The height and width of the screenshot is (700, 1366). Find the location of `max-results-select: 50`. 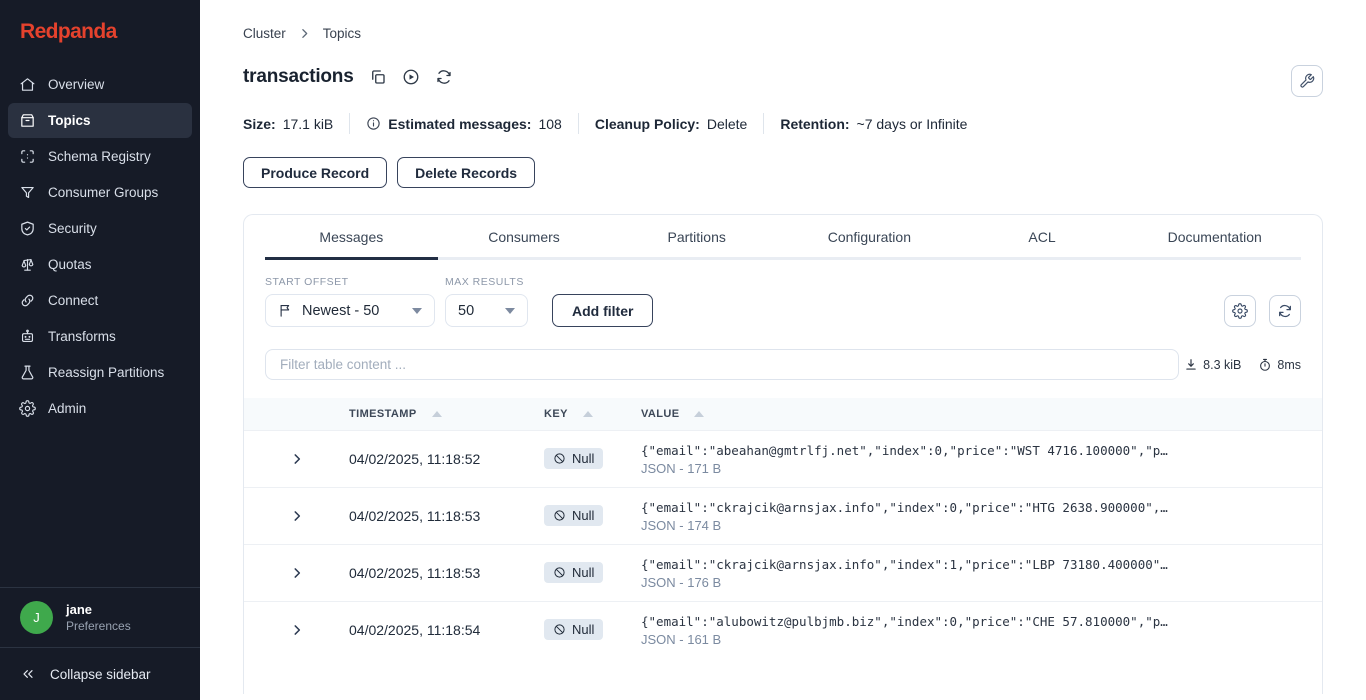

max-results-select: 50 is located at coordinates (486, 310).